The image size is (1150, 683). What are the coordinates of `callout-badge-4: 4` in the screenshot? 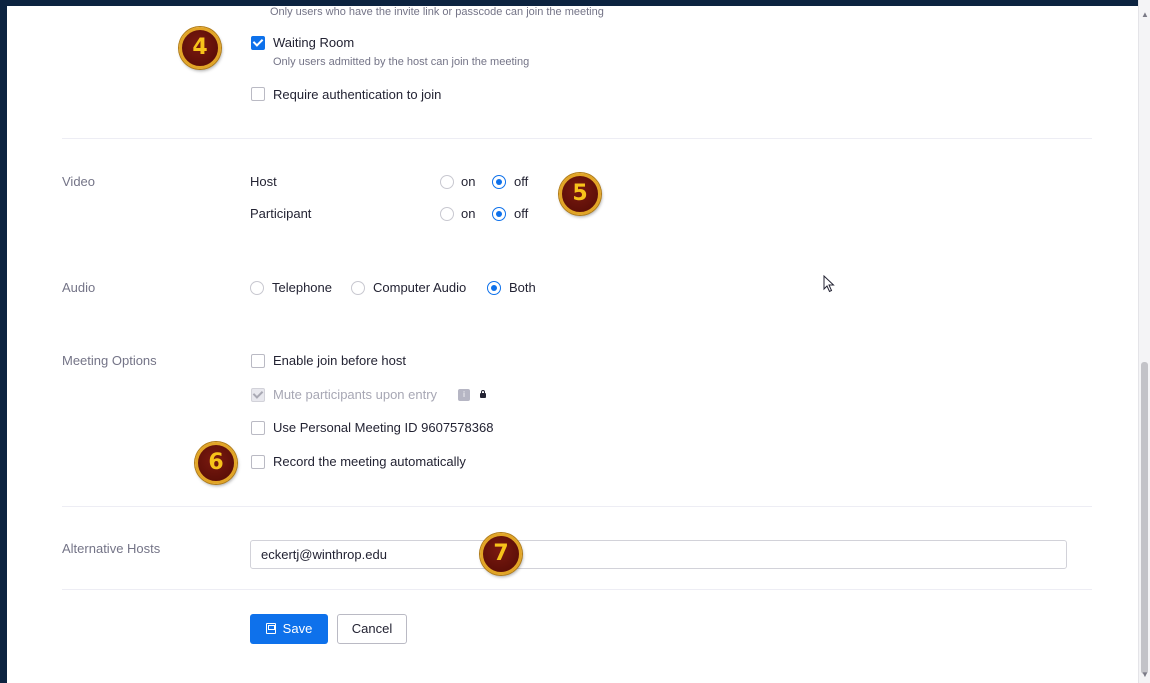 It's located at (200, 48).